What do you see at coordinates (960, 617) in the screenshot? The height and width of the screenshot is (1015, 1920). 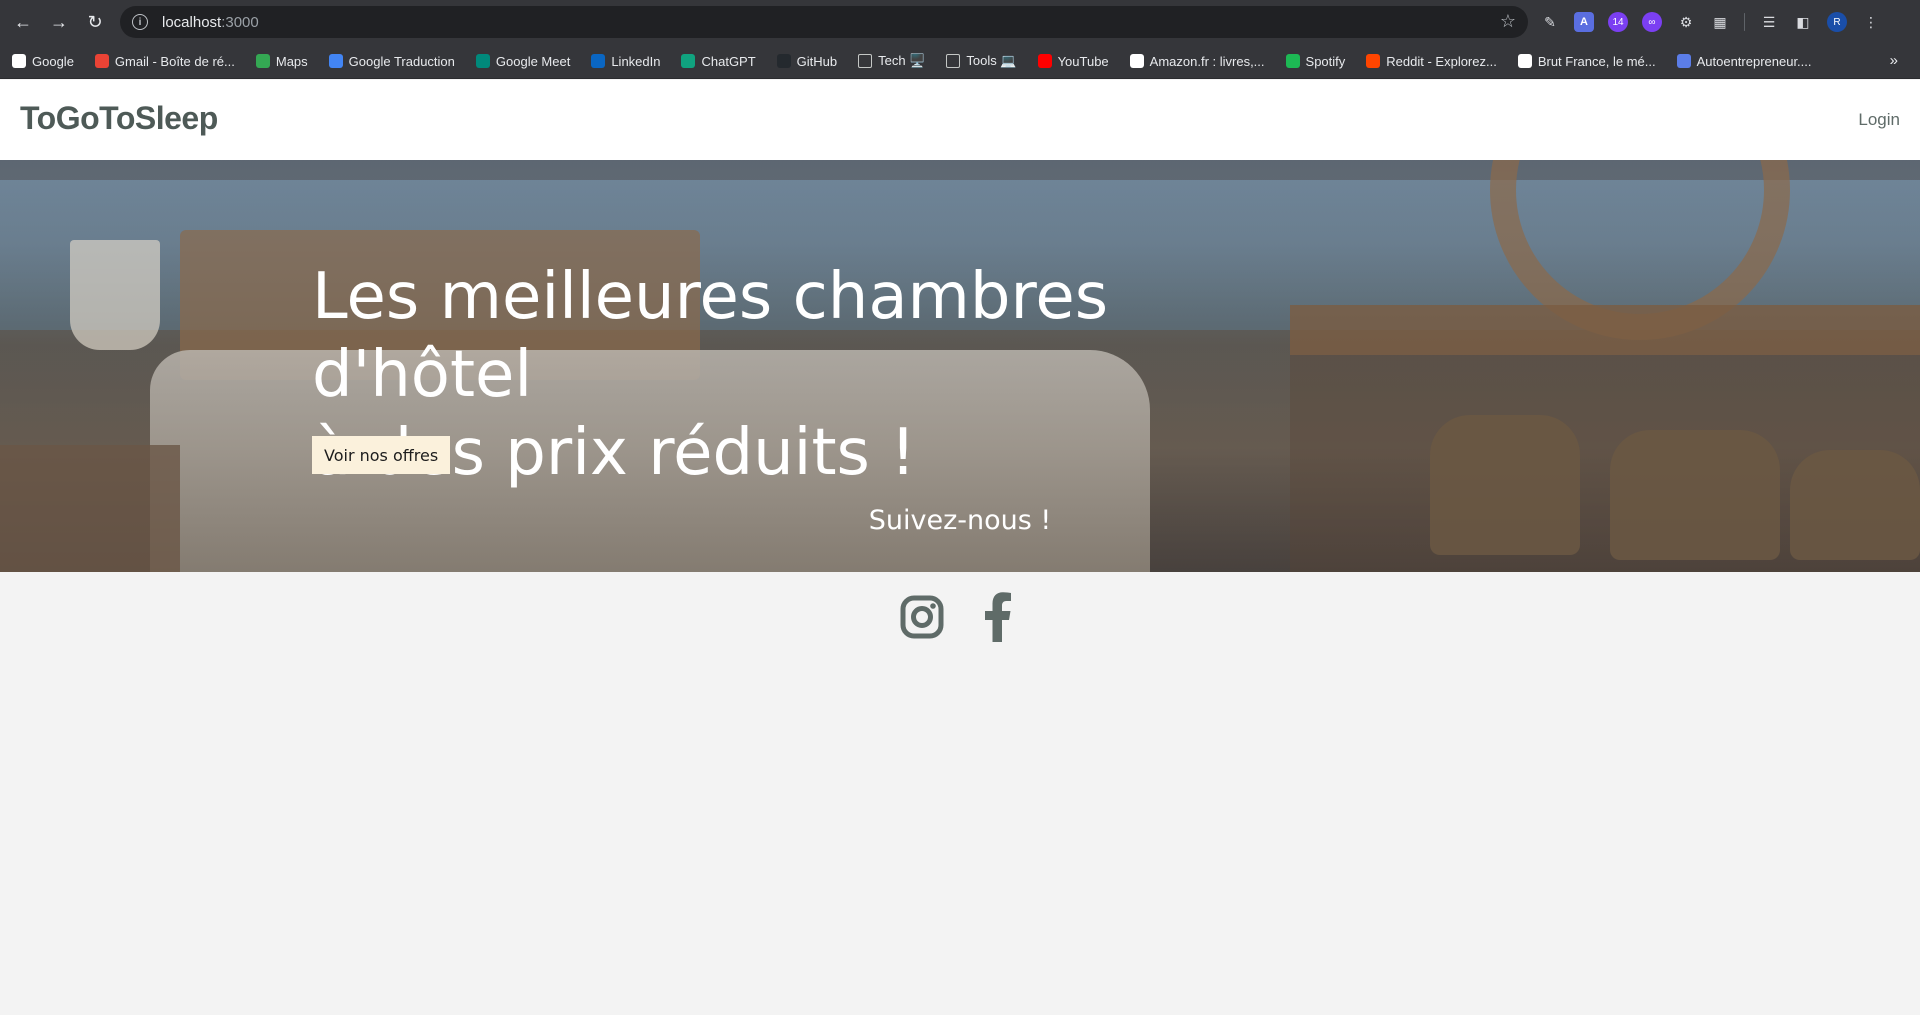 I see `social-links` at bounding box center [960, 617].